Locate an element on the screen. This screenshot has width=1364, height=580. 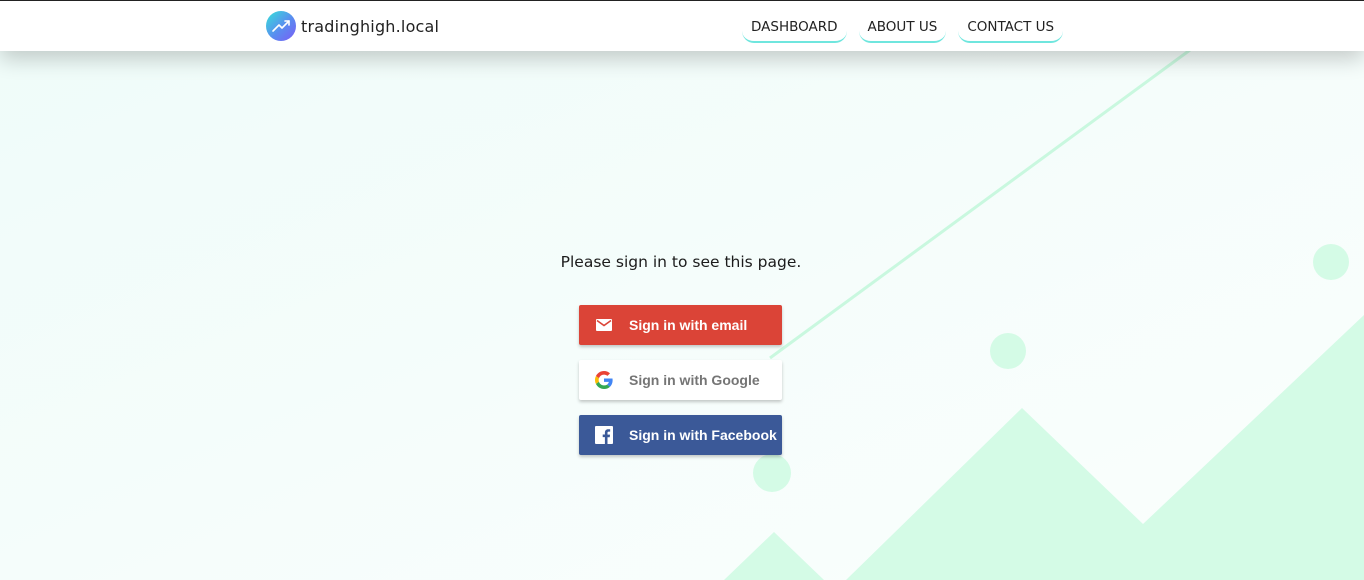
sign-in-google-button: Sign in with Google is located at coordinates (680, 380).